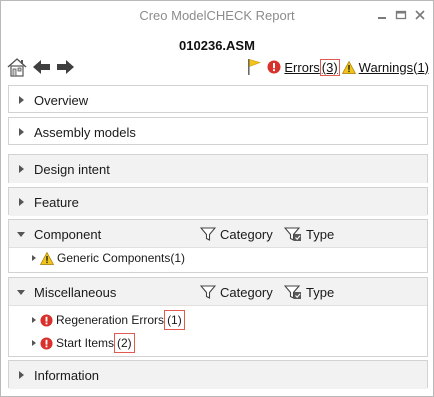  I want to click on miscellaneous-category-filter: Category, so click(236, 292).